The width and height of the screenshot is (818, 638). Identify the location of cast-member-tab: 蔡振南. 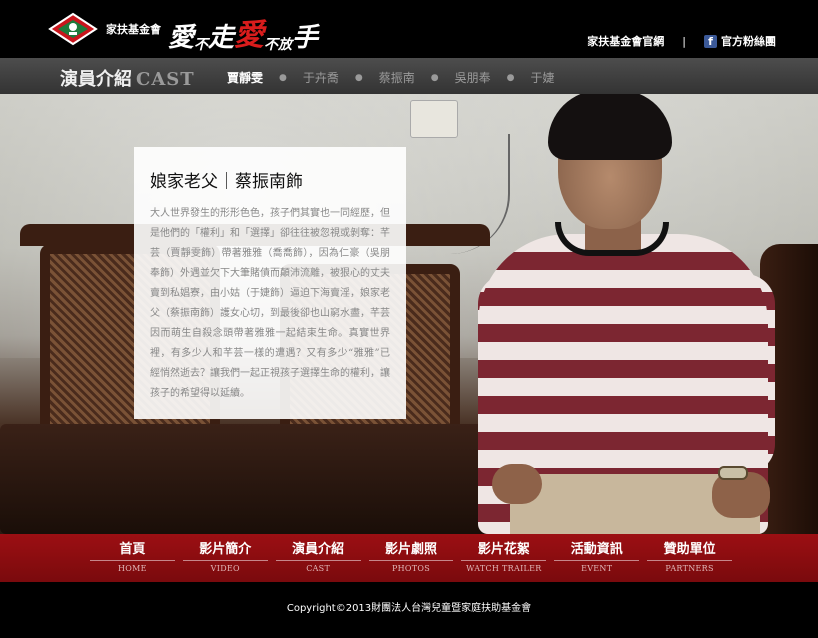
(397, 77).